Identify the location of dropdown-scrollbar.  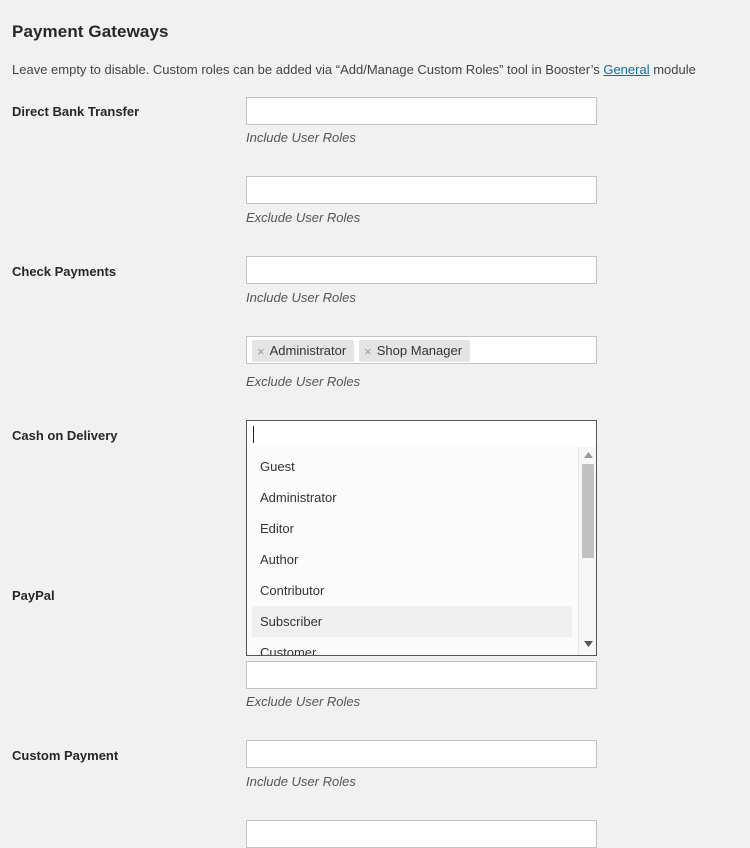
(587, 551).